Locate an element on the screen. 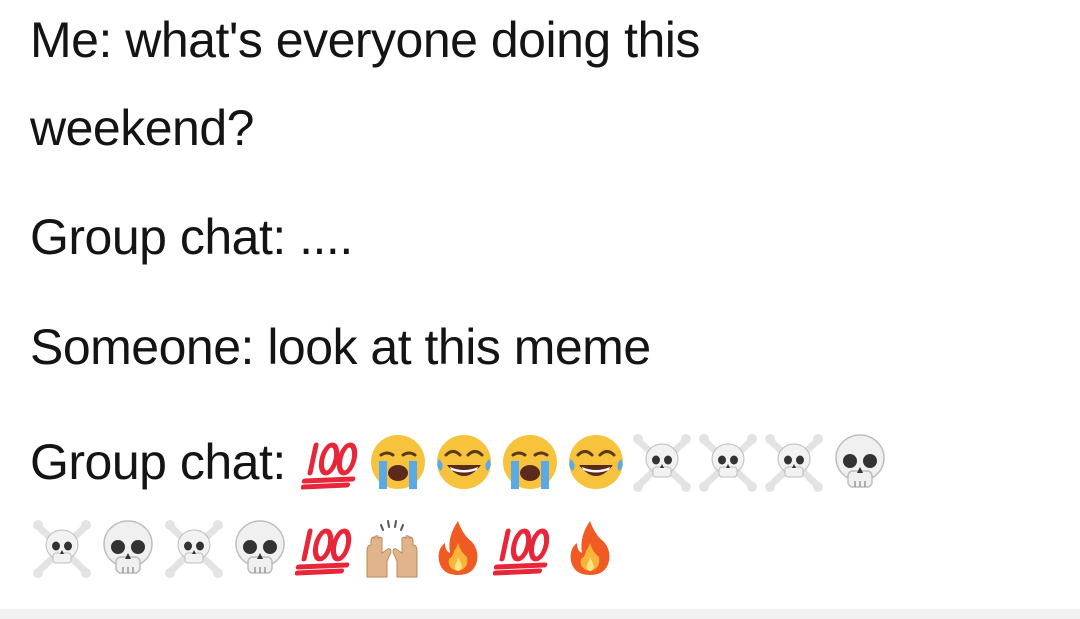 The height and width of the screenshot is (619, 1080). text-line-1: Me: what's everyone doing this is located at coordinates (365, 40).